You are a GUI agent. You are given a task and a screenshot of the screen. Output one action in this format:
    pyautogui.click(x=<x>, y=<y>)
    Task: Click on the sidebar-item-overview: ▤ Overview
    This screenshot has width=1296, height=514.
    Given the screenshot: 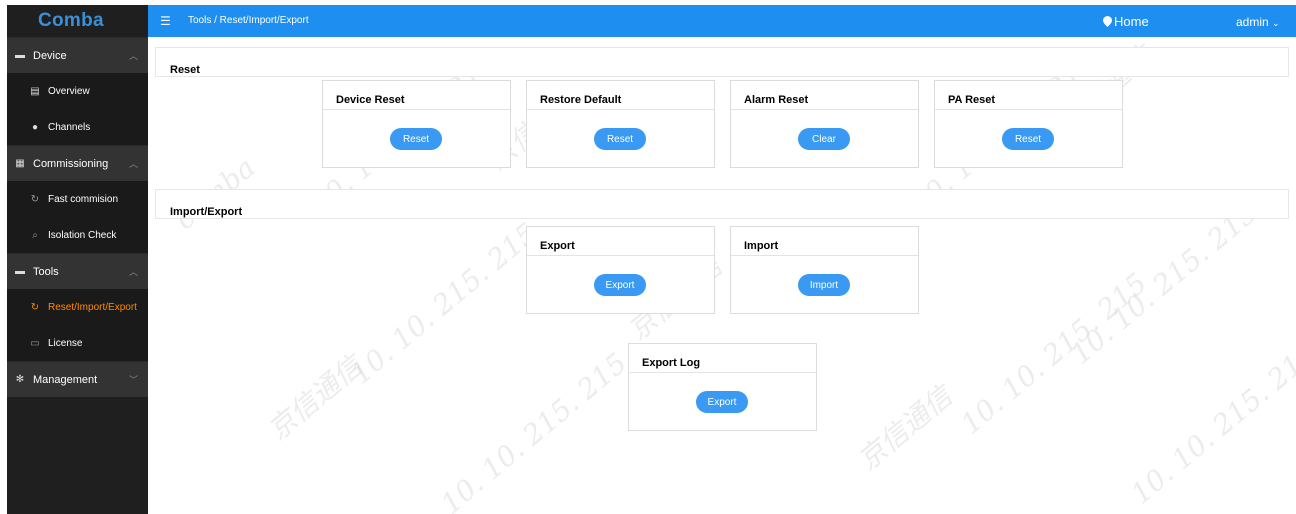 What is the action you would take?
    pyautogui.click(x=77, y=91)
    